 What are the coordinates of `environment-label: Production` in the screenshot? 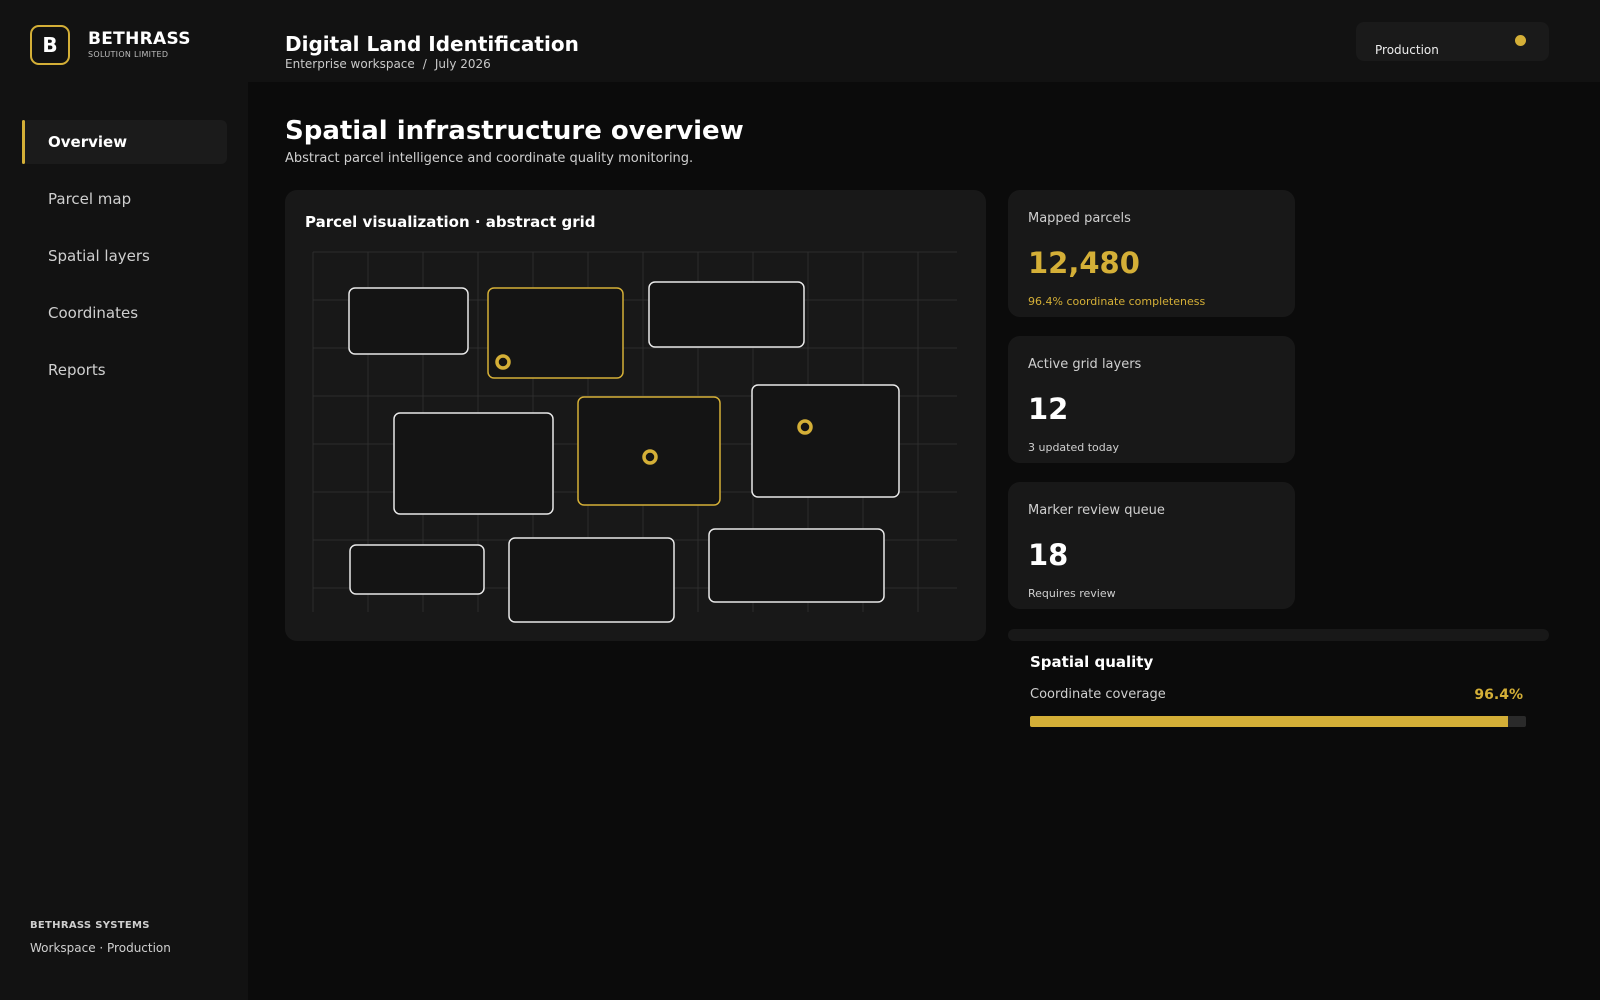 It's located at (1407, 50).